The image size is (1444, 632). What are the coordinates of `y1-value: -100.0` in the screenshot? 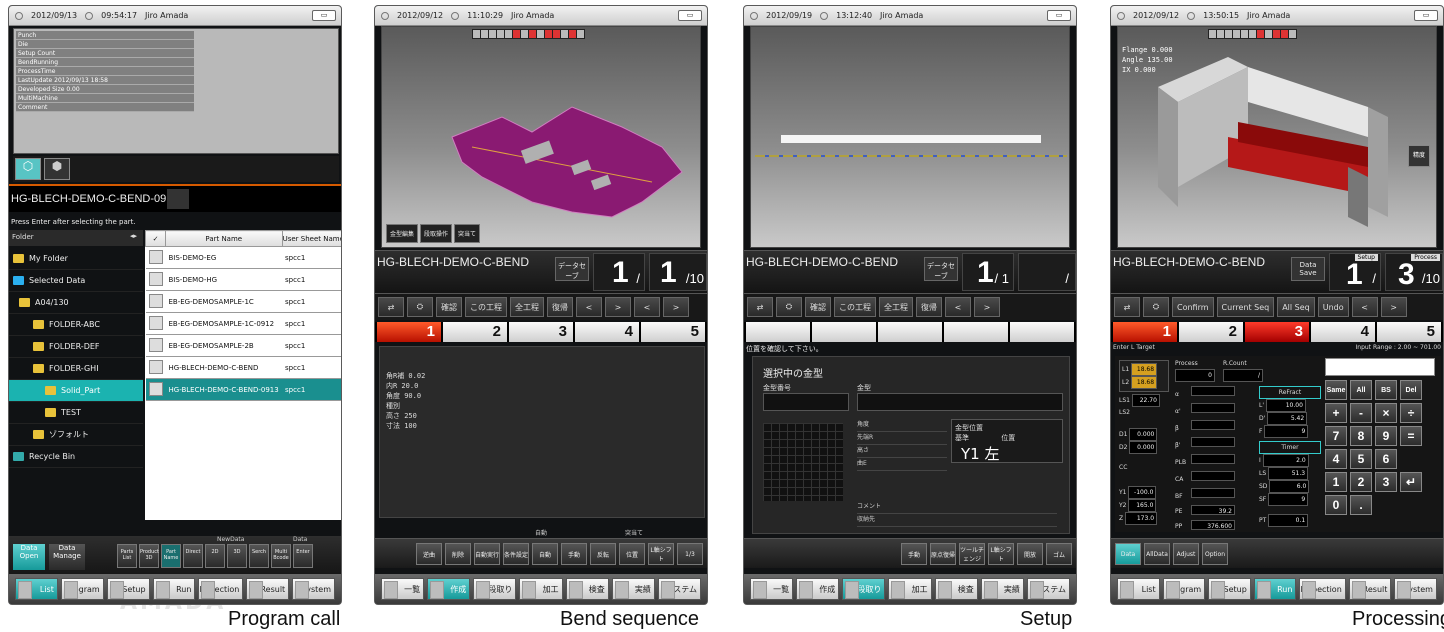 It's located at (1142, 492).